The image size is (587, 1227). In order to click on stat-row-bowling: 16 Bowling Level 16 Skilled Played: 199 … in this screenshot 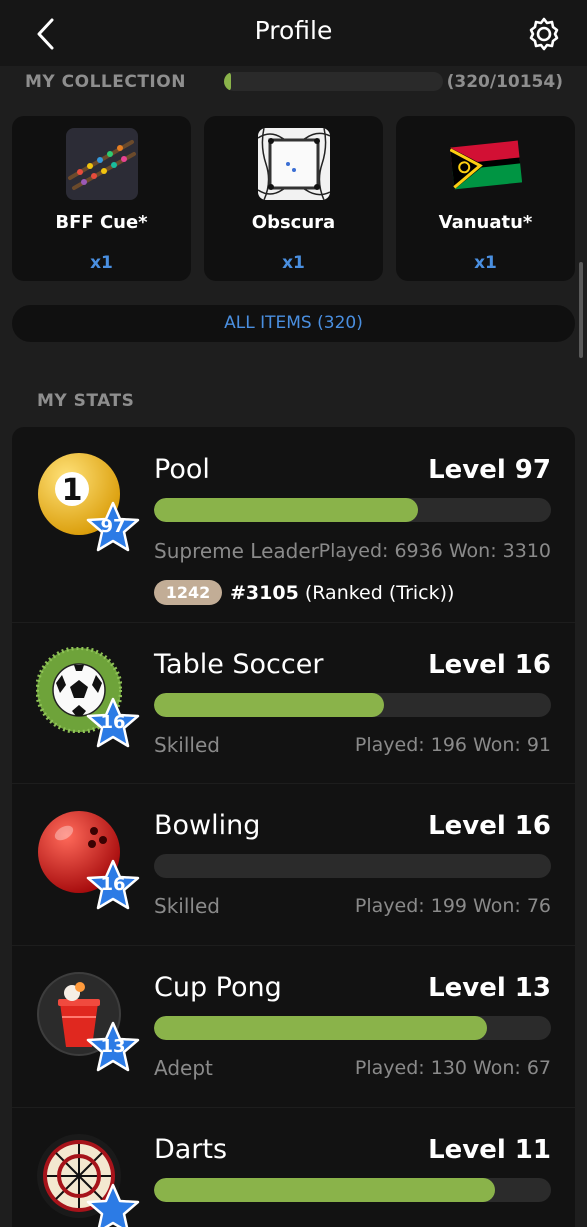, I will do `click(293, 864)`.